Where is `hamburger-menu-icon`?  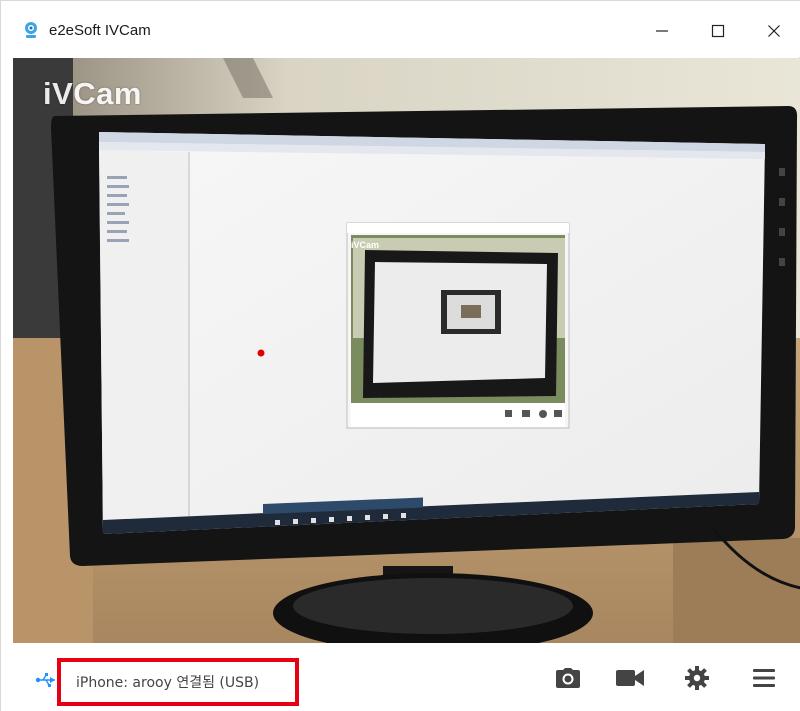
hamburger-menu-icon is located at coordinates (764, 678).